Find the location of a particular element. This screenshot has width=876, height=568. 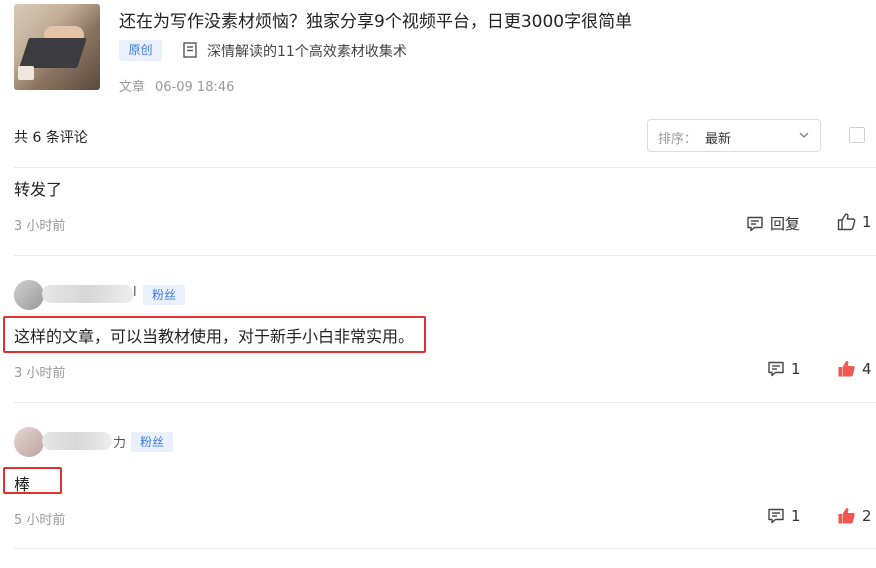

chevron-down-icon is located at coordinates (804, 135).